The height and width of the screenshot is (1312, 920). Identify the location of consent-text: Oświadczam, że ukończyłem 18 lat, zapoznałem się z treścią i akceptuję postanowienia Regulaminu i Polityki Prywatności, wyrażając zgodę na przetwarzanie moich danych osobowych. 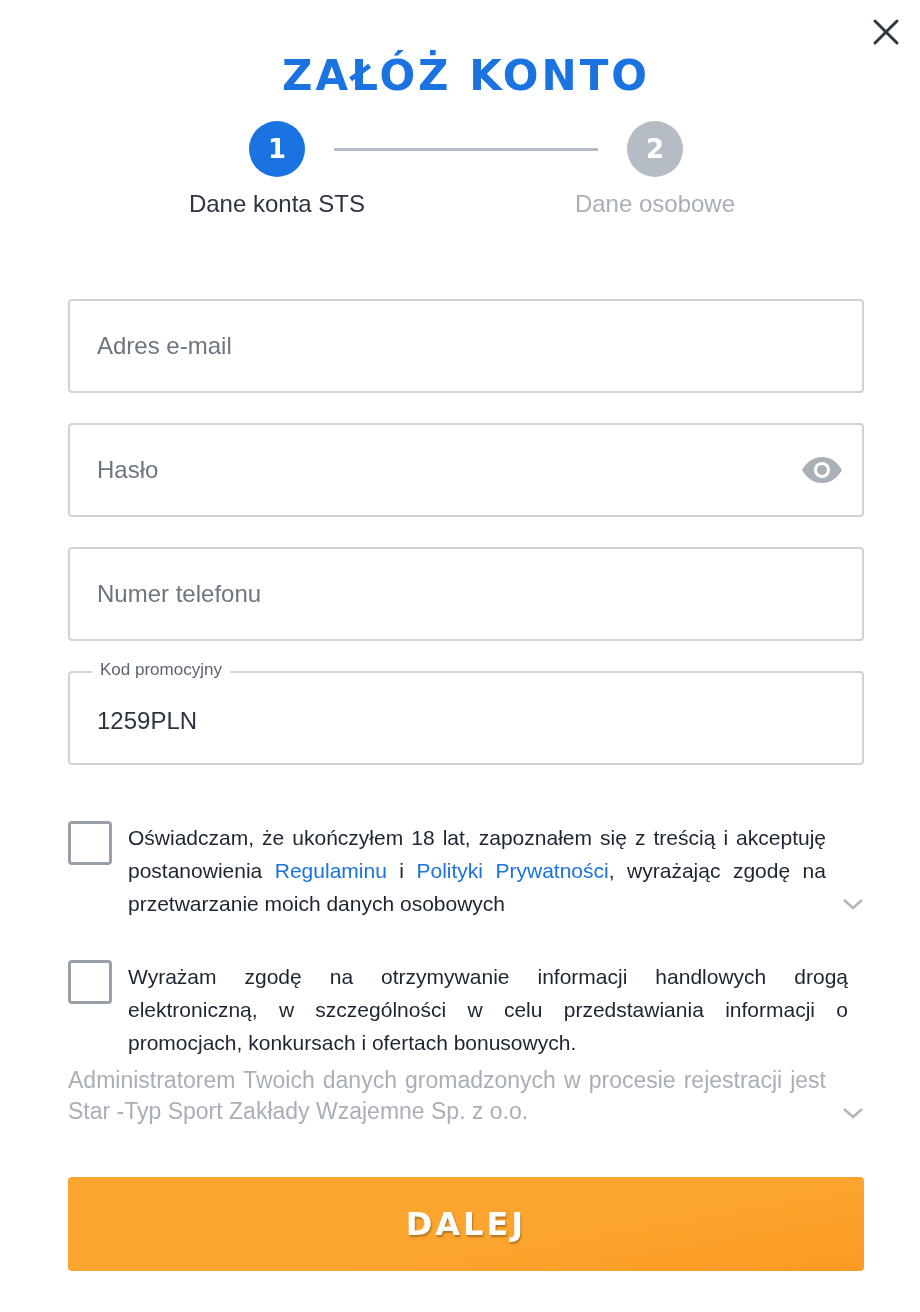
(477, 871).